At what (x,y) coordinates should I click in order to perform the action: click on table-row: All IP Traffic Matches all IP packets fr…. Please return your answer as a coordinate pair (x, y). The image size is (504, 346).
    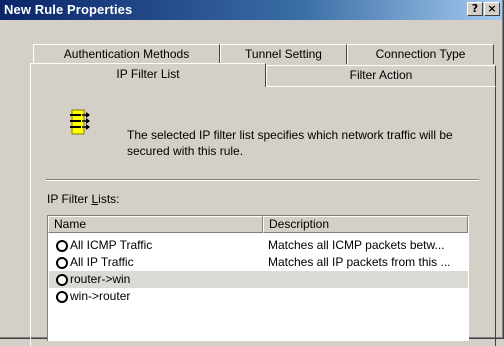
    Looking at the image, I should click on (258, 262).